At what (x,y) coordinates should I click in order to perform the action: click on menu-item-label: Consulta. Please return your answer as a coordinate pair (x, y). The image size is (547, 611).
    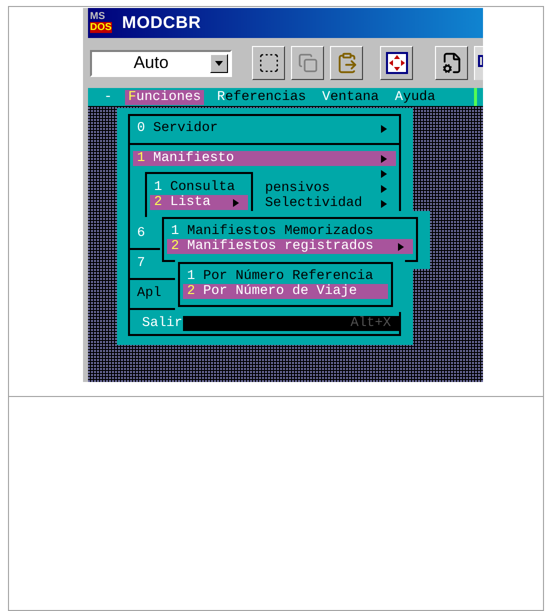
    Looking at the image, I should click on (202, 187).